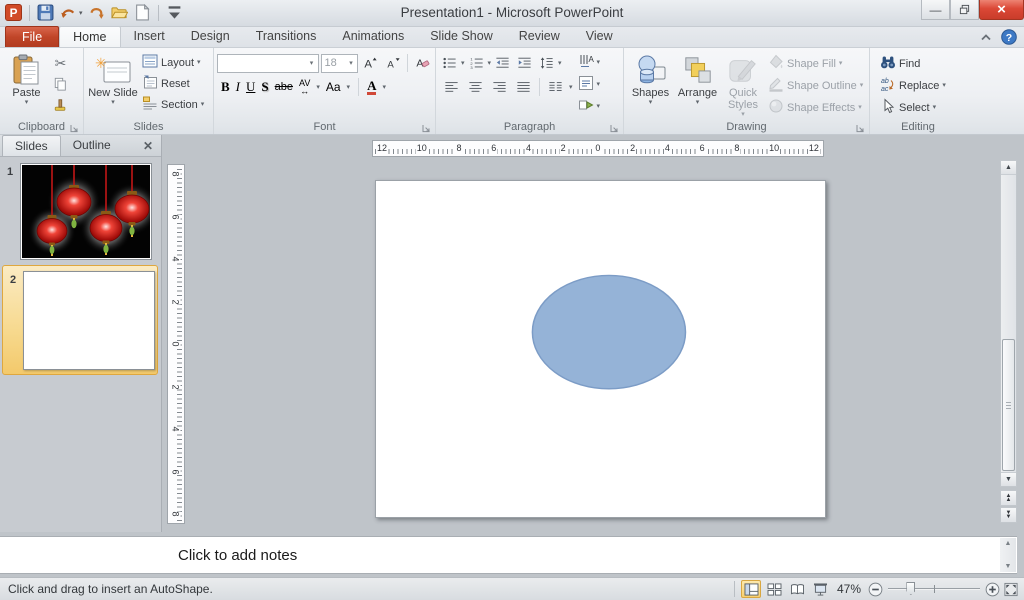 This screenshot has height=600, width=1024. Describe the element at coordinates (74, 127) in the screenshot. I see `clipboard-dialog-launcher-icon` at that location.